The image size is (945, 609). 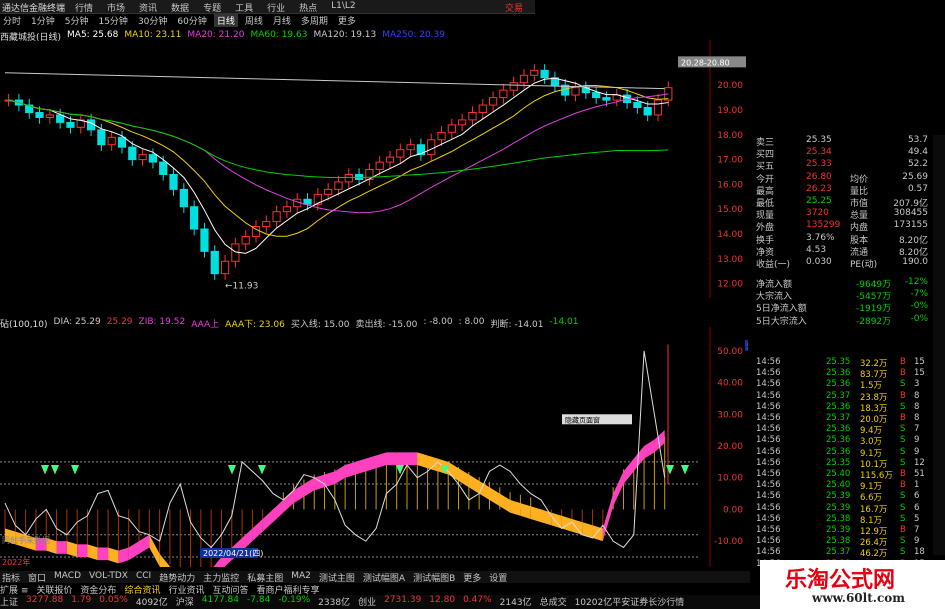 What do you see at coordinates (301, 577) in the screenshot?
I see `indicator-tab: MA2` at bounding box center [301, 577].